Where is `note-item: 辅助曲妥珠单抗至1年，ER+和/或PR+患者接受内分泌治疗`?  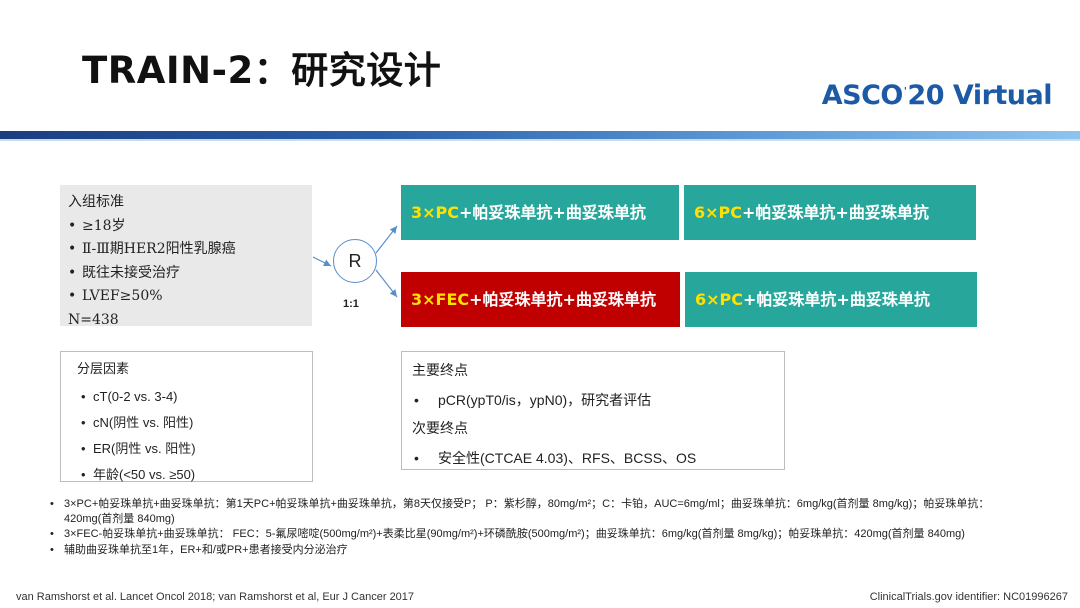
note-item: 辅助曲妥珠单抗至1年，ER+和/或PR+患者接受内分泌治疗 is located at coordinates (541, 550).